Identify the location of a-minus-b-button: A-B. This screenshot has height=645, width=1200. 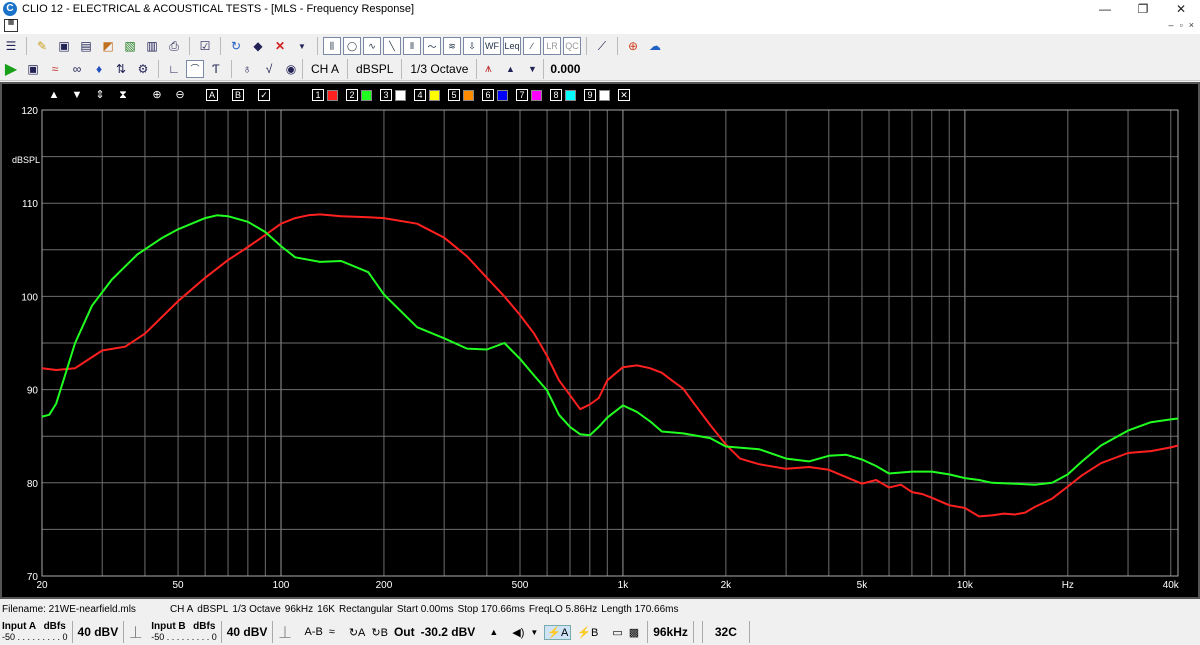
(313, 632).